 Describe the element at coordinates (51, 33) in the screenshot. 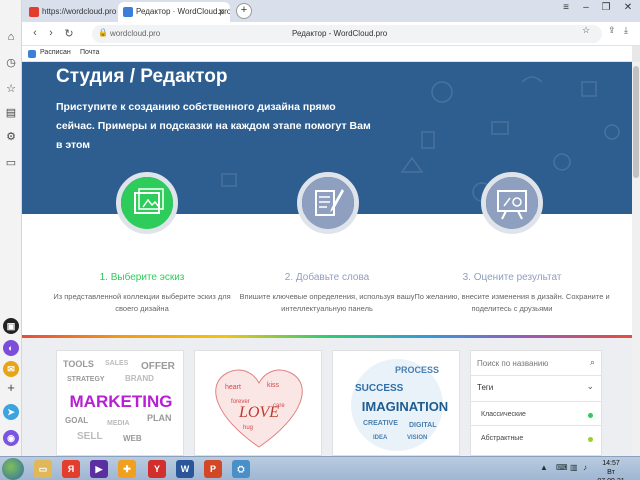

I see `forward-icon: ›` at that location.